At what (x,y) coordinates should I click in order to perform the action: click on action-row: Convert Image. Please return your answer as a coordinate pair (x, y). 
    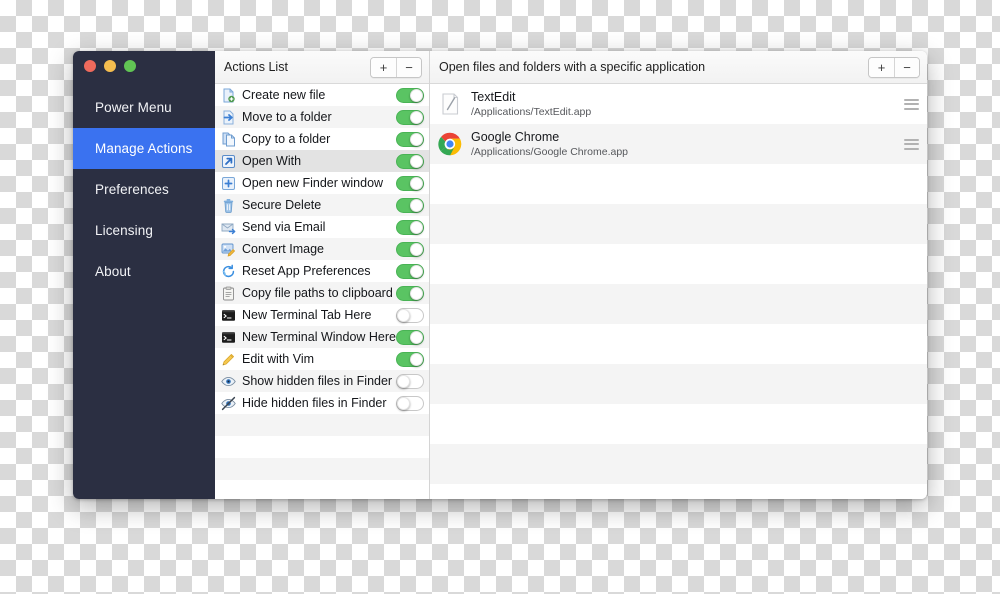
    Looking at the image, I should click on (322, 249).